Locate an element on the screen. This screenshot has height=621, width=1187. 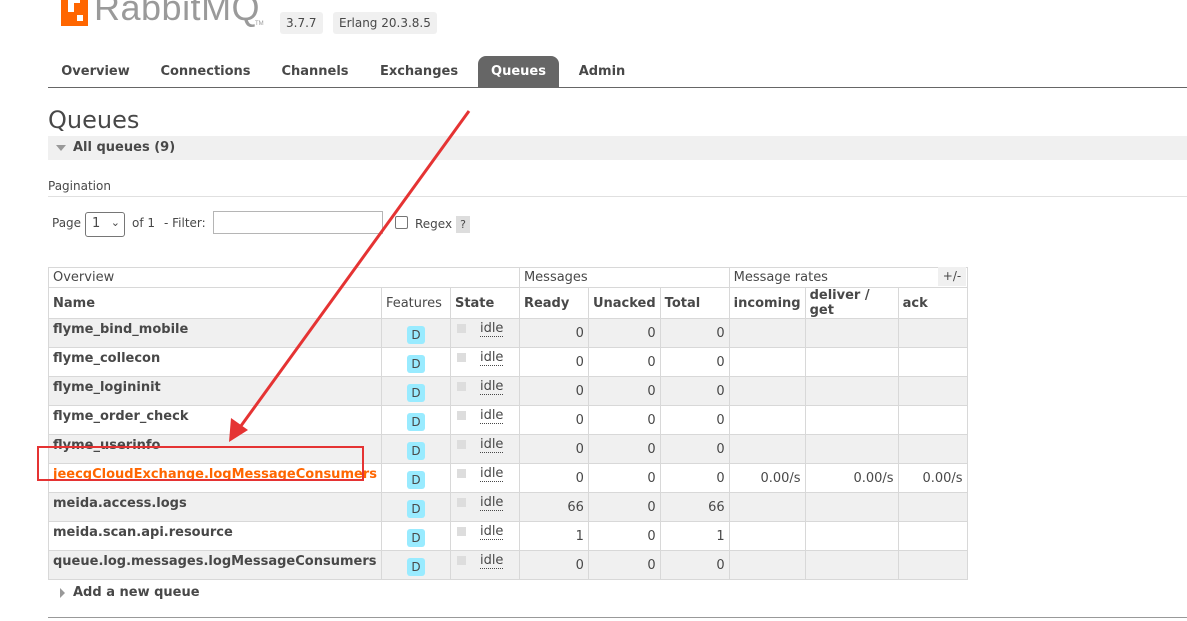
table-row: flyme_collecon Didle 0 0 0 is located at coordinates (508, 362).